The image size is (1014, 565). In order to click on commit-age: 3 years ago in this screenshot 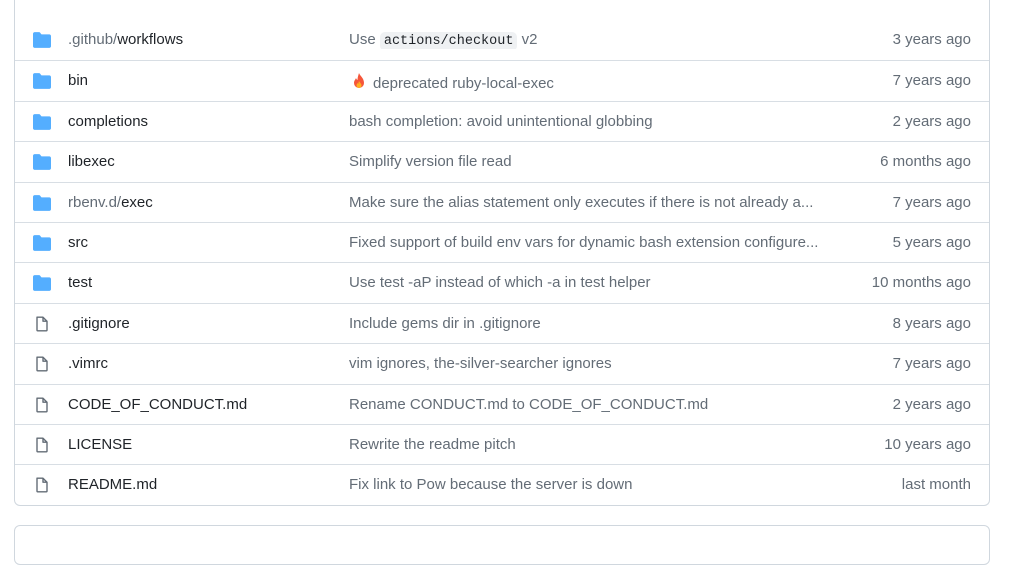, I will do `click(931, 39)`.